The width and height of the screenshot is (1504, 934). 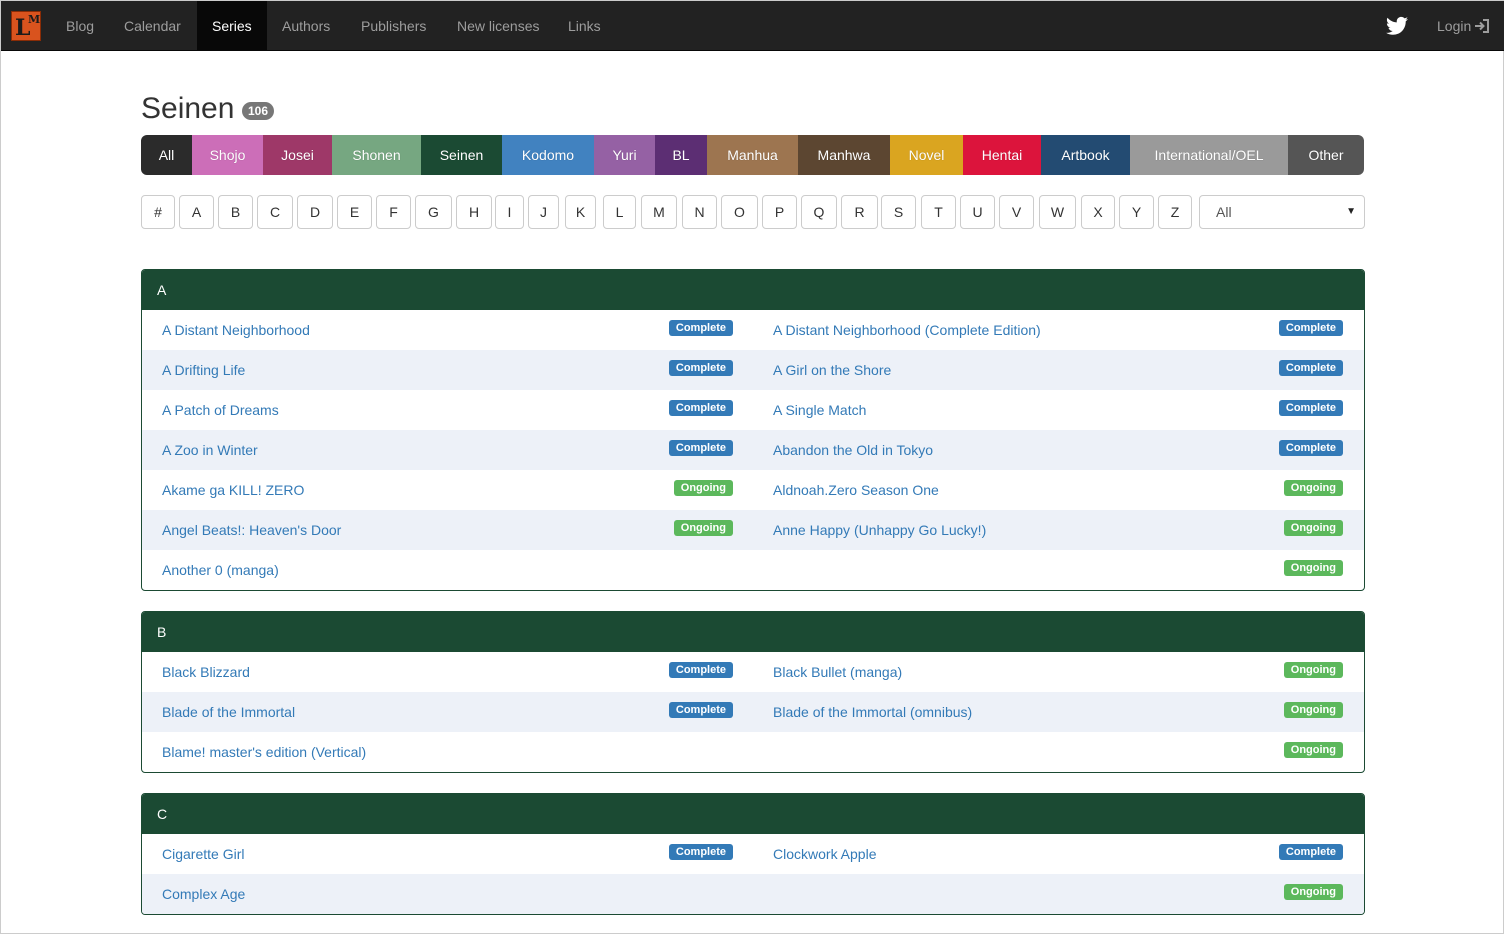 I want to click on nav-link-authors: Authors, so click(x=306, y=26).